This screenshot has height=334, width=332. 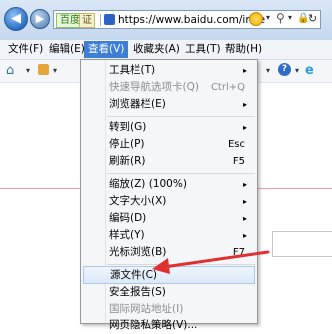 What do you see at coordinates (227, 87) in the screenshot?
I see `menu-item-shortcut: Ctrl+Q` at bounding box center [227, 87].